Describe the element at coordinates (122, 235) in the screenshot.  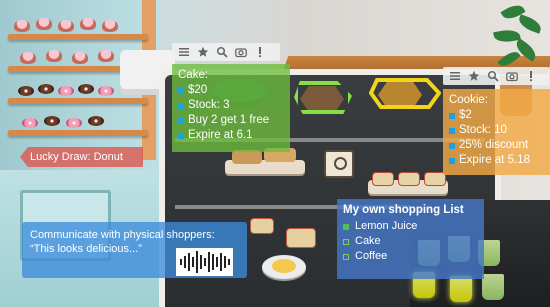
I see `communicate-heading: Communicate with physical shoppers:` at that location.